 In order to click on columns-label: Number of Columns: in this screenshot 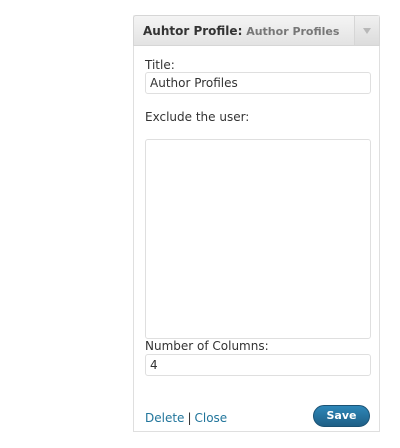, I will do `click(207, 346)`.